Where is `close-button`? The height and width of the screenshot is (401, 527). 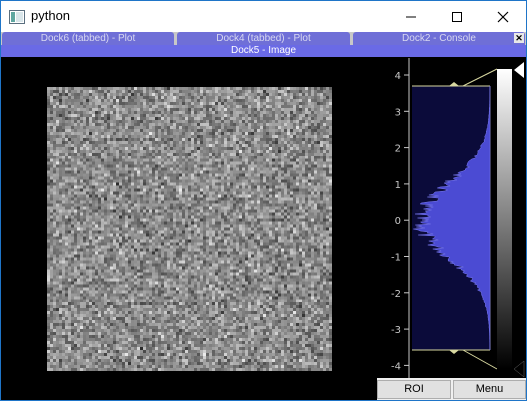
close-button is located at coordinates (503, 16).